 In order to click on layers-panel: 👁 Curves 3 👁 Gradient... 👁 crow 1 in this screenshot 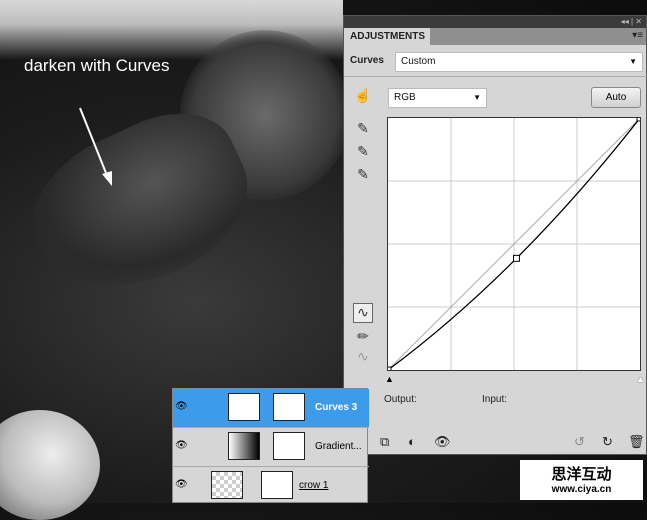, I will do `click(270, 447)`.